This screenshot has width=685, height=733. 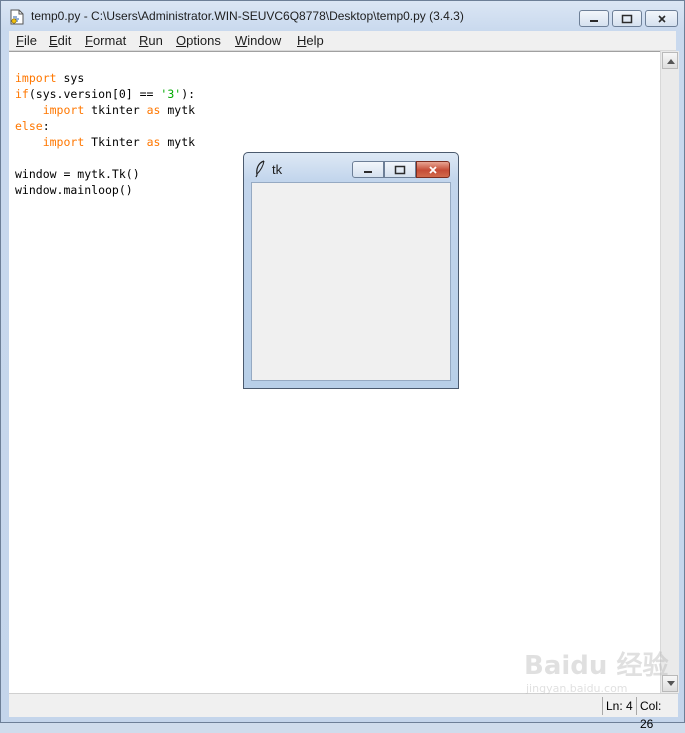 What do you see at coordinates (258, 40) in the screenshot?
I see `menu-window: Window` at bounding box center [258, 40].